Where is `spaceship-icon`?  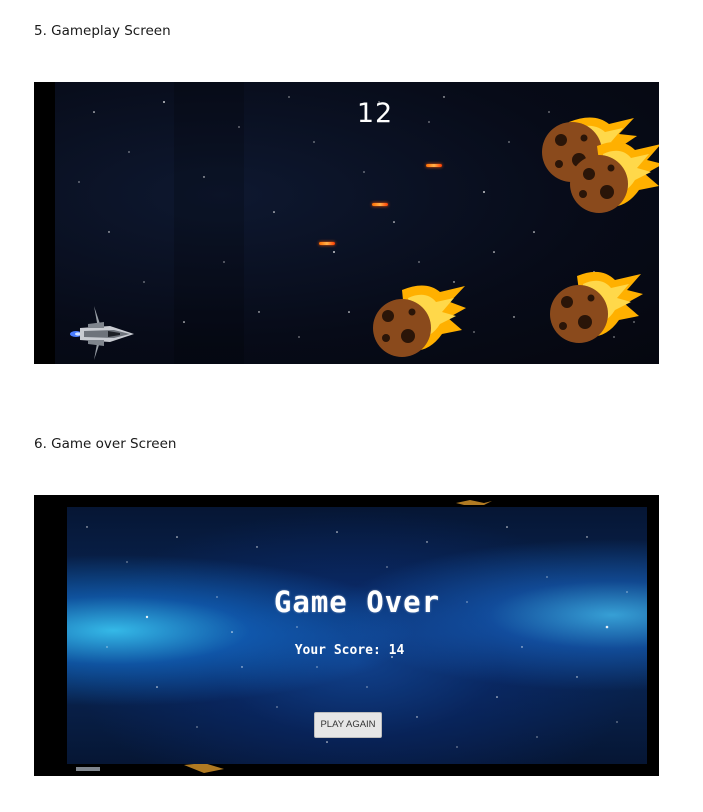
spaceship-icon is located at coordinates (102, 333).